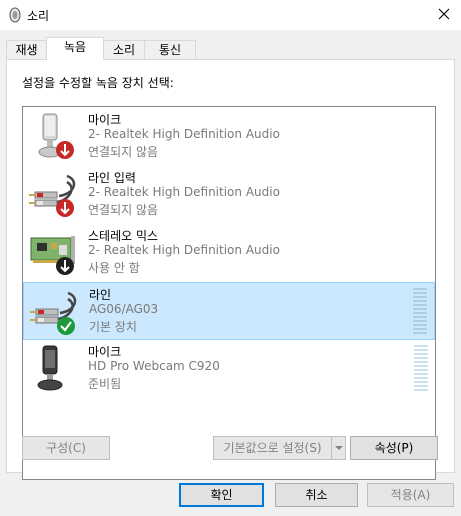 This screenshot has height=516, width=461. I want to click on apply-button: 적용(A), so click(410, 495).